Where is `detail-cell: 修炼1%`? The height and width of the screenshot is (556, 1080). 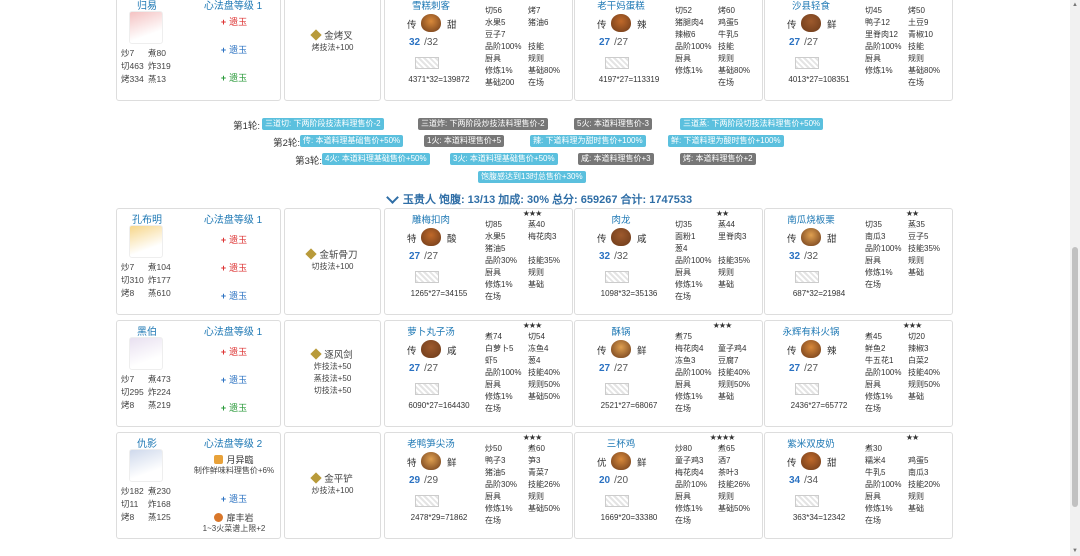
detail-cell: 修炼1% is located at coordinates (689, 70).